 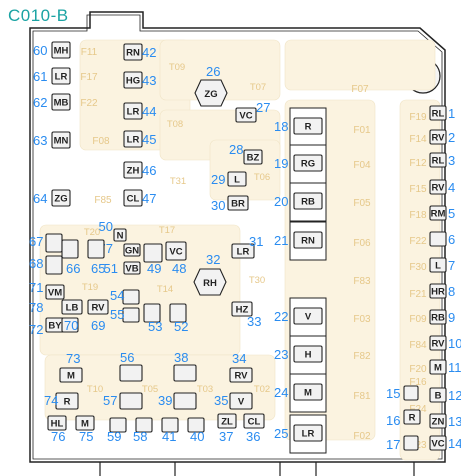 I want to click on relay-label-t07: T07, so click(x=258, y=87).